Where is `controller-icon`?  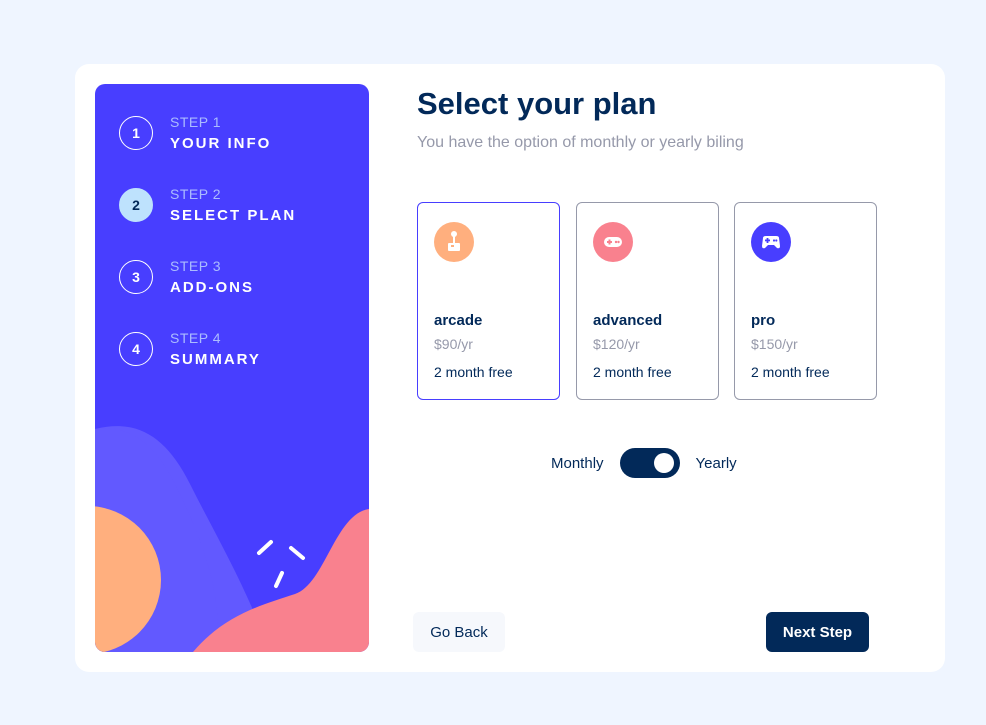
controller-icon is located at coordinates (771, 242).